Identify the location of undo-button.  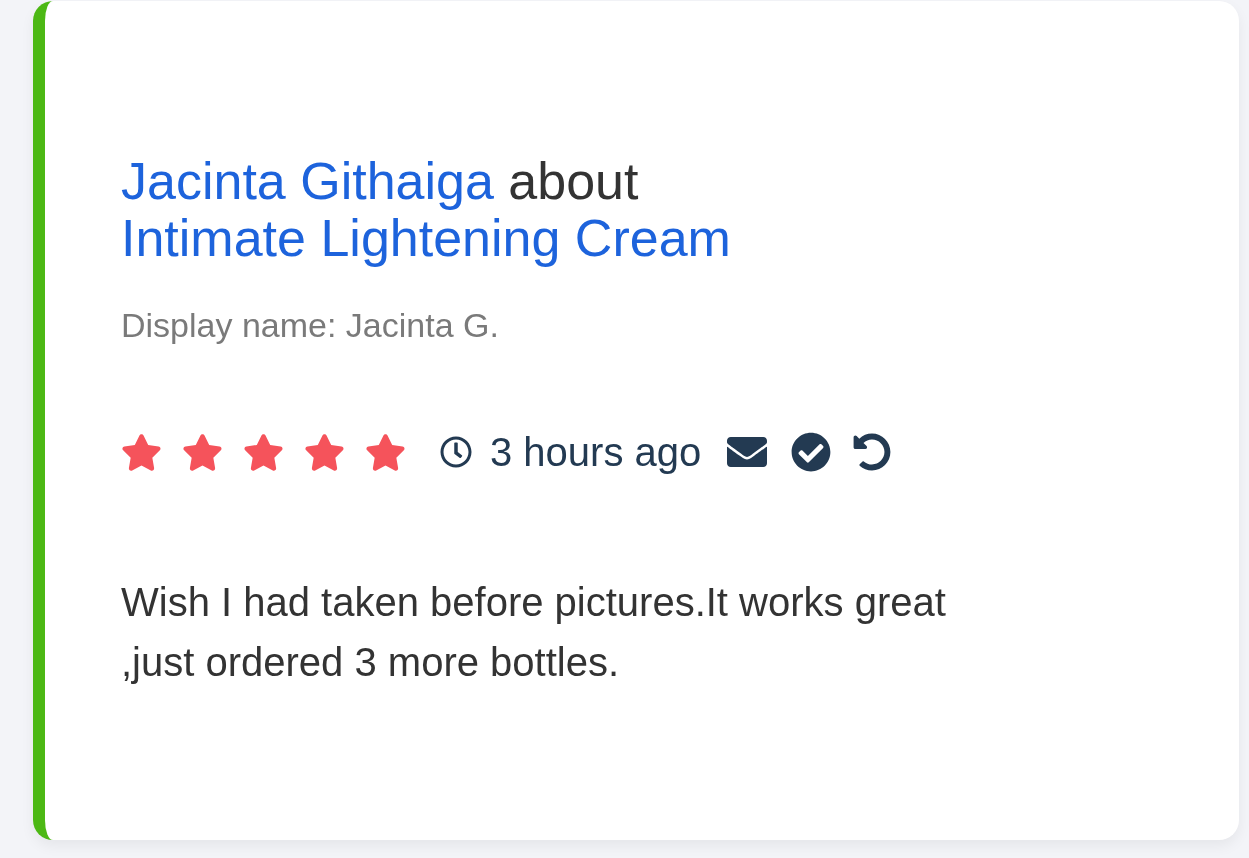
(872, 452).